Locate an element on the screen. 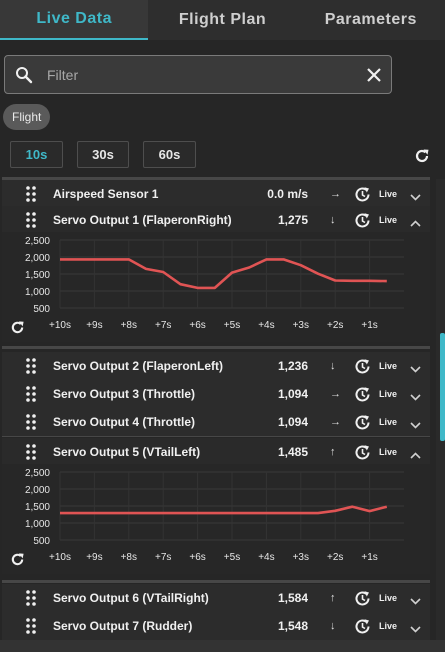 This screenshot has height=652, width=445. row-name: Servo Output 6 (VTailRight) is located at coordinates (131, 598).